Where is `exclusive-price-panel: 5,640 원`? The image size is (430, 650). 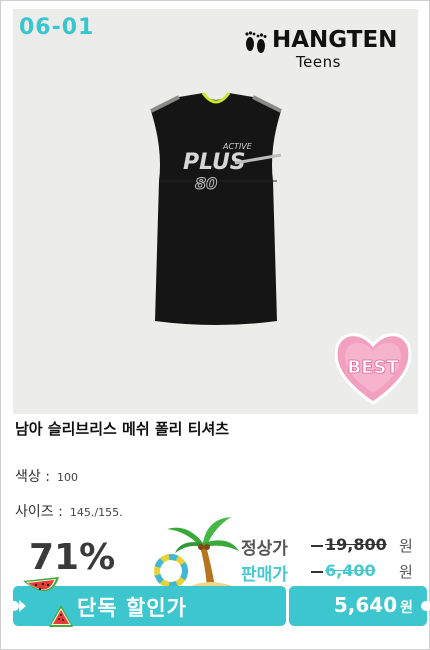
exclusive-price-panel: 5,640 원 is located at coordinates (359, 606).